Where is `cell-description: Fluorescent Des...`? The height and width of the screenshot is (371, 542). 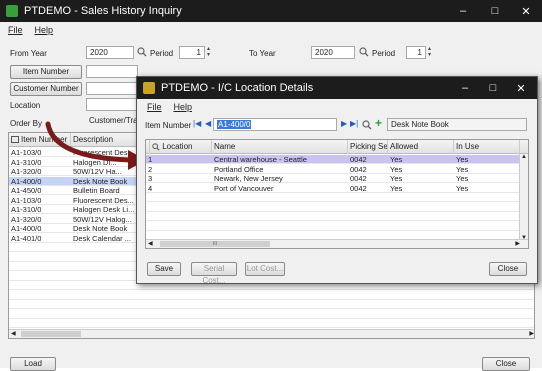
cell-description: Fluorescent Des... is located at coordinates (103, 200).